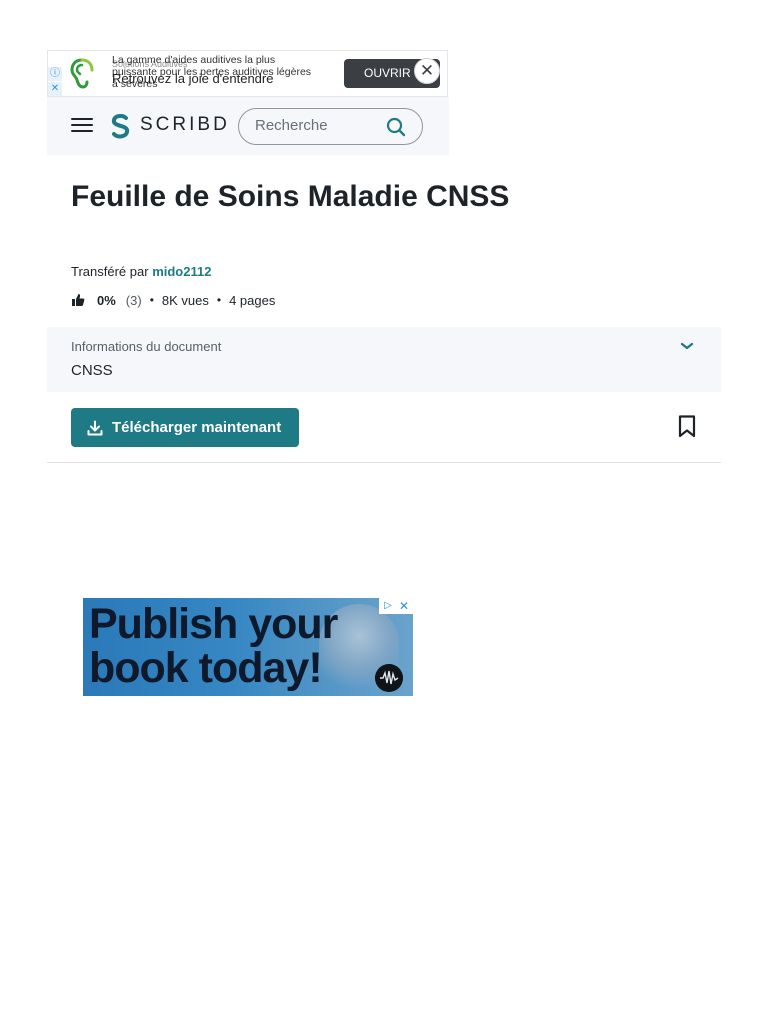 The width and height of the screenshot is (768, 1024). I want to click on publish-book-ad: Publish your book today! ▷ ✕, so click(248, 647).